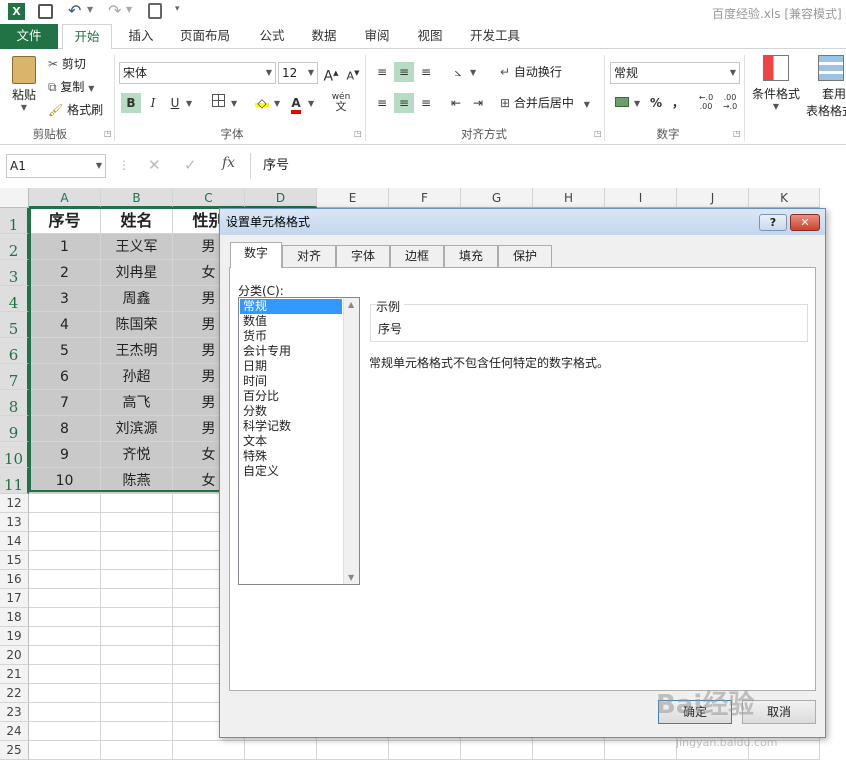 The height and width of the screenshot is (760, 846). I want to click on row-header-14: 14, so click(14, 541).